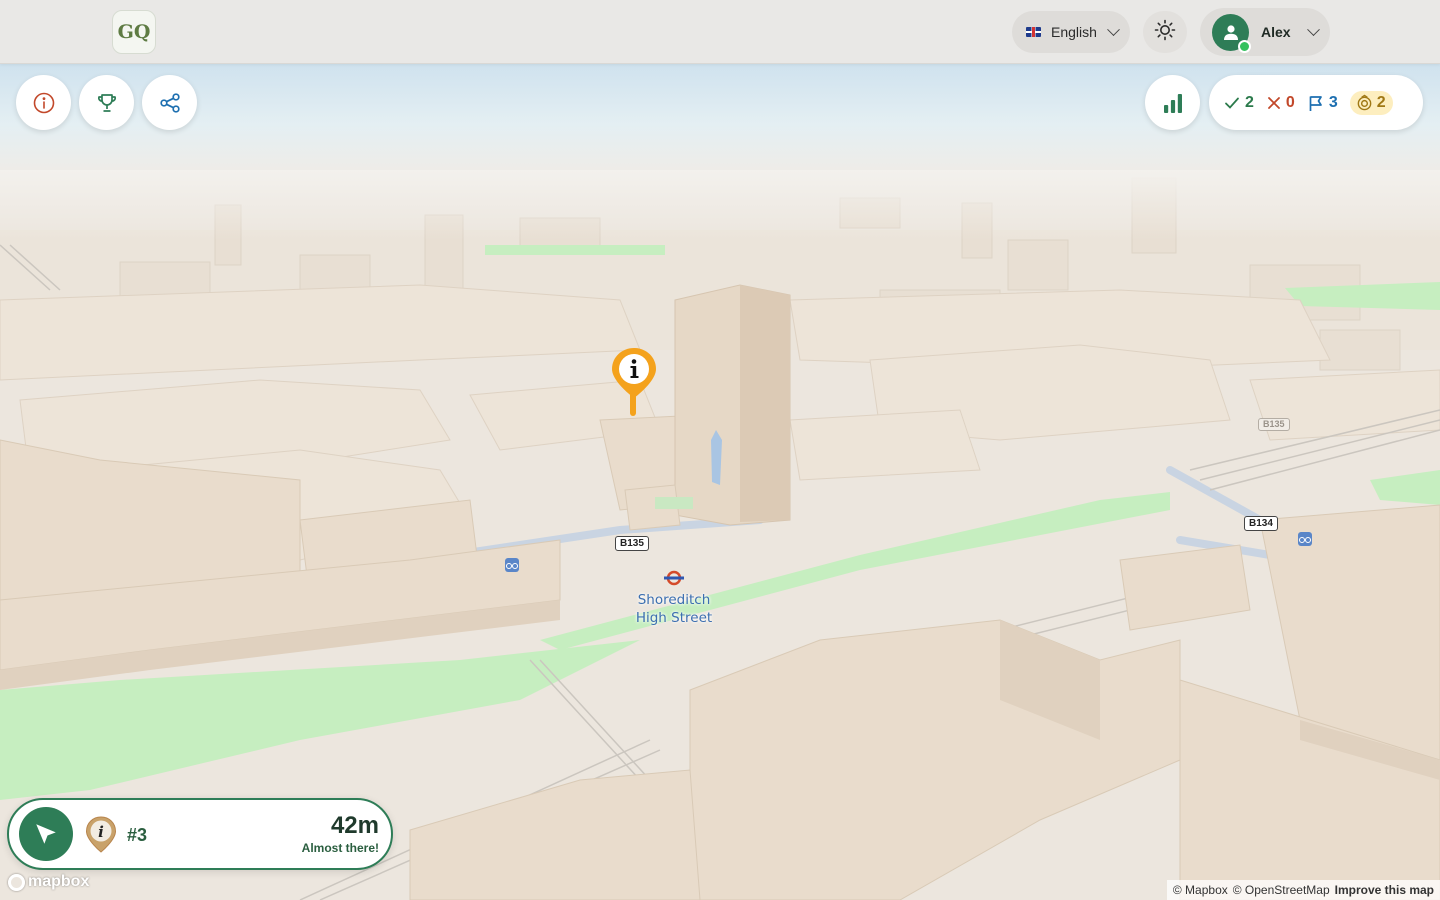 This screenshot has width=1440, height=900. Describe the element at coordinates (137, 835) in the screenshot. I see `poi-number: #3` at that location.